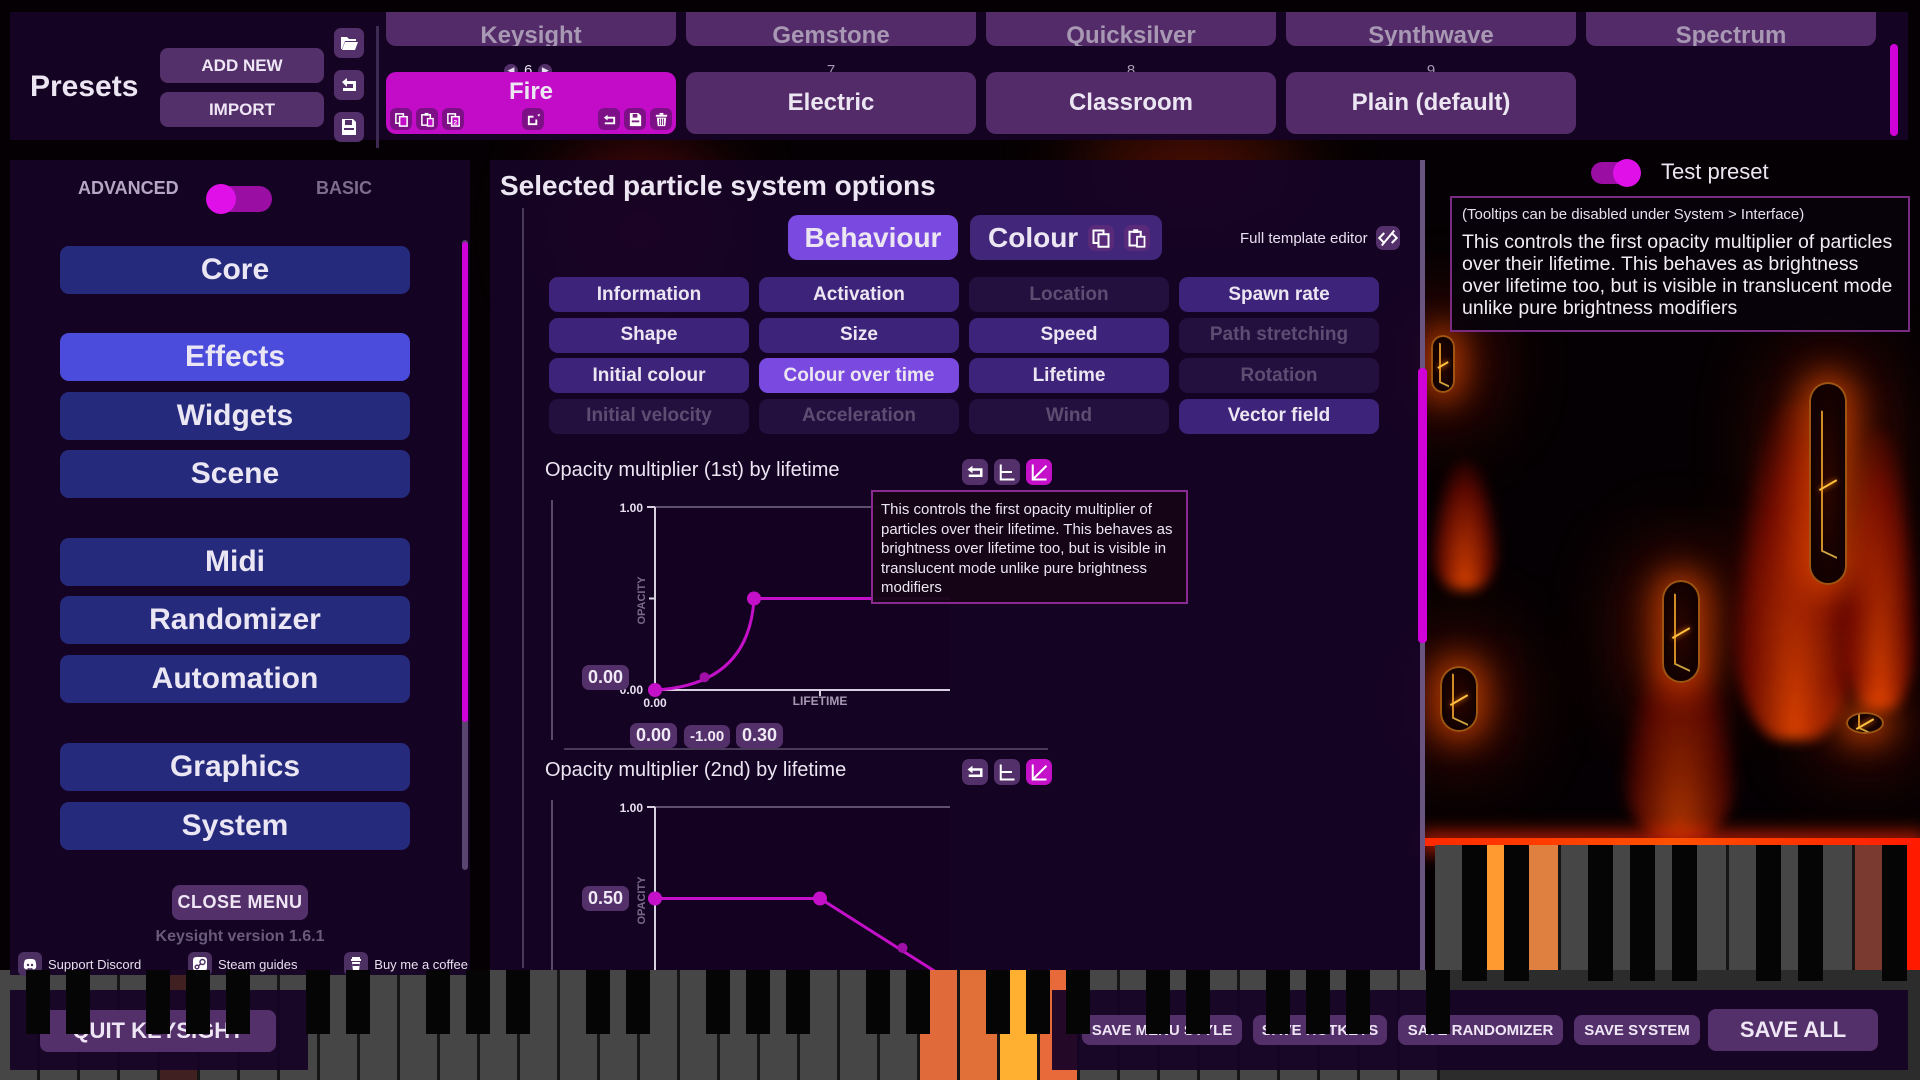 The height and width of the screenshot is (1080, 1920). What do you see at coordinates (530, 91) in the screenshot?
I see `preset-name: Fire` at bounding box center [530, 91].